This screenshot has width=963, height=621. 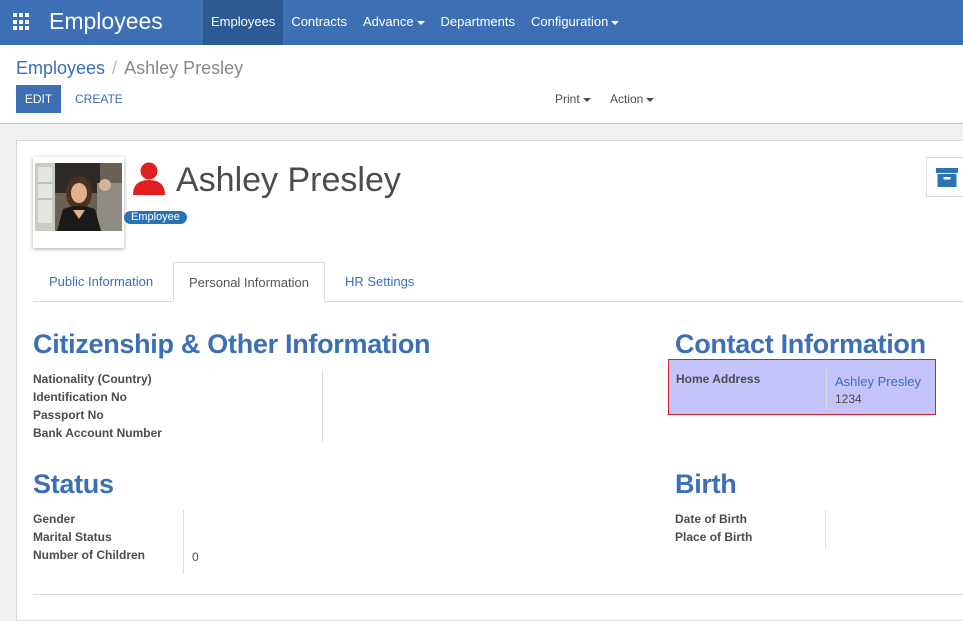 I want to click on menu-item-label: Departments, so click(x=477, y=21).